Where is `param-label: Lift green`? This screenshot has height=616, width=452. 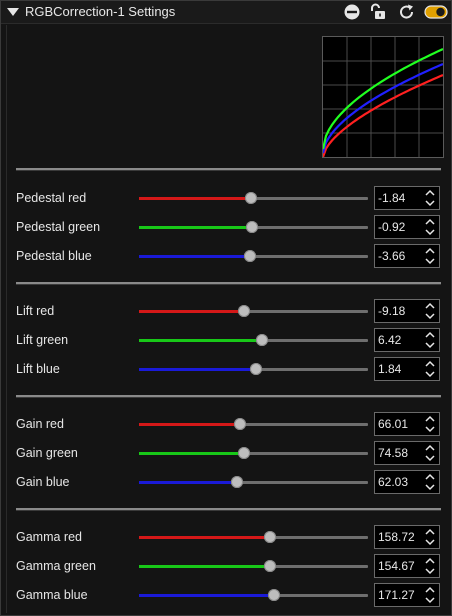
param-label: Lift green is located at coordinates (42, 340).